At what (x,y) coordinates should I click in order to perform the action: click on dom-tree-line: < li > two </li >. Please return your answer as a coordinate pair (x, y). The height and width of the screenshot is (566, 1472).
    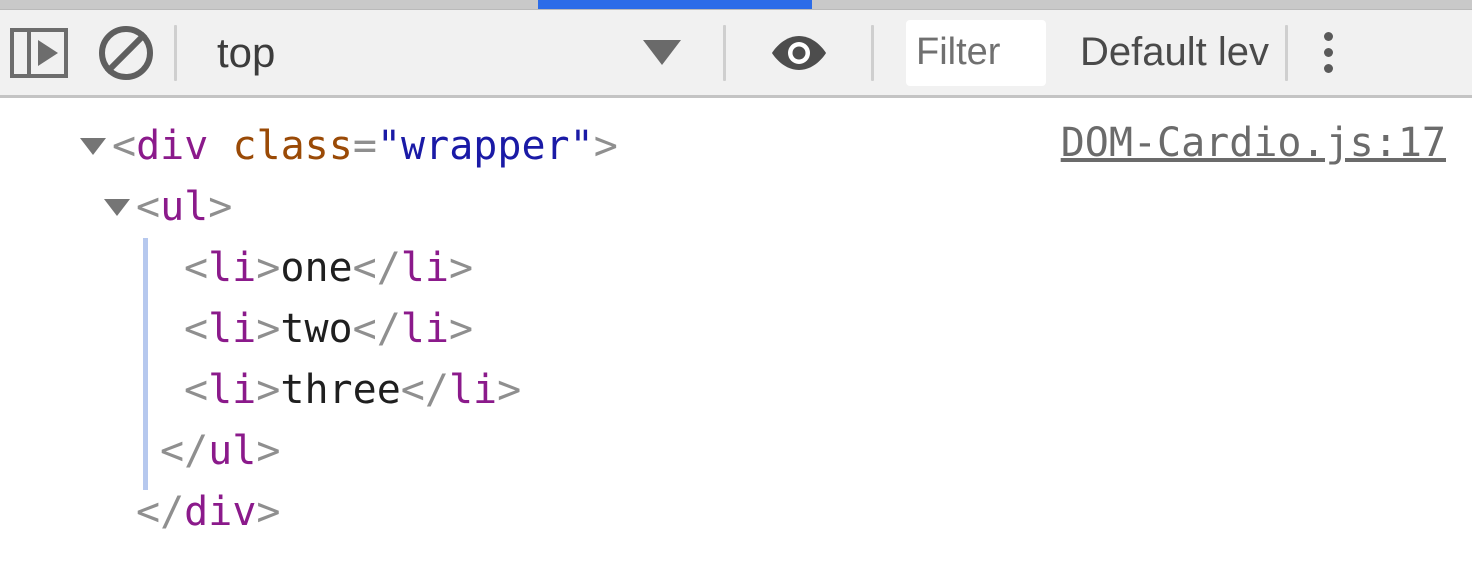
    Looking at the image, I should click on (309, 329).